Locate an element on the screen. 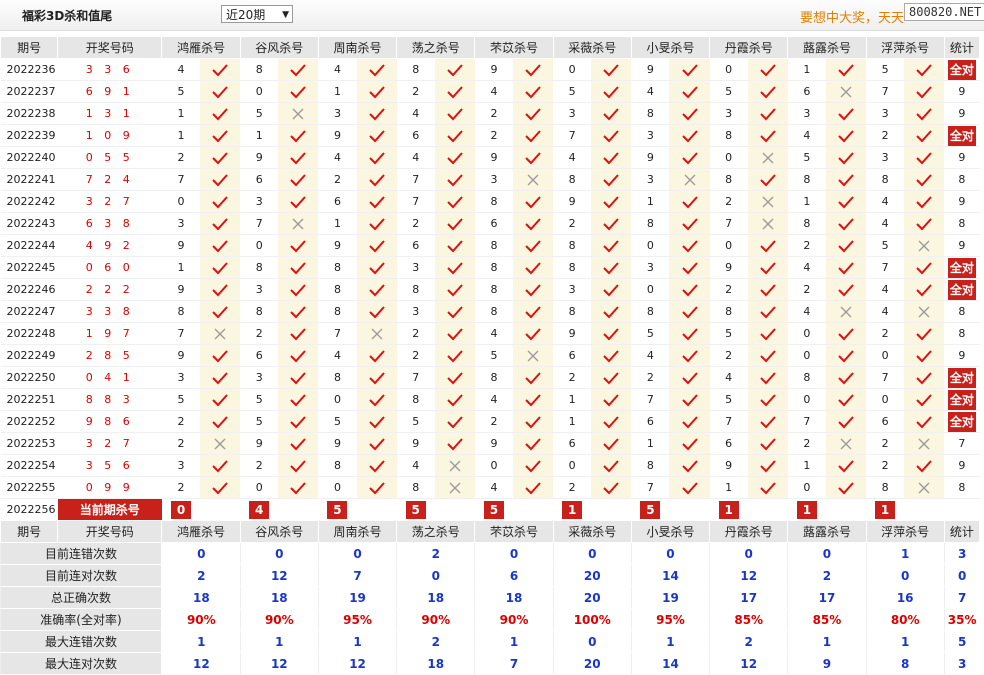  stat-value: 8 is located at coordinates (962, 311).